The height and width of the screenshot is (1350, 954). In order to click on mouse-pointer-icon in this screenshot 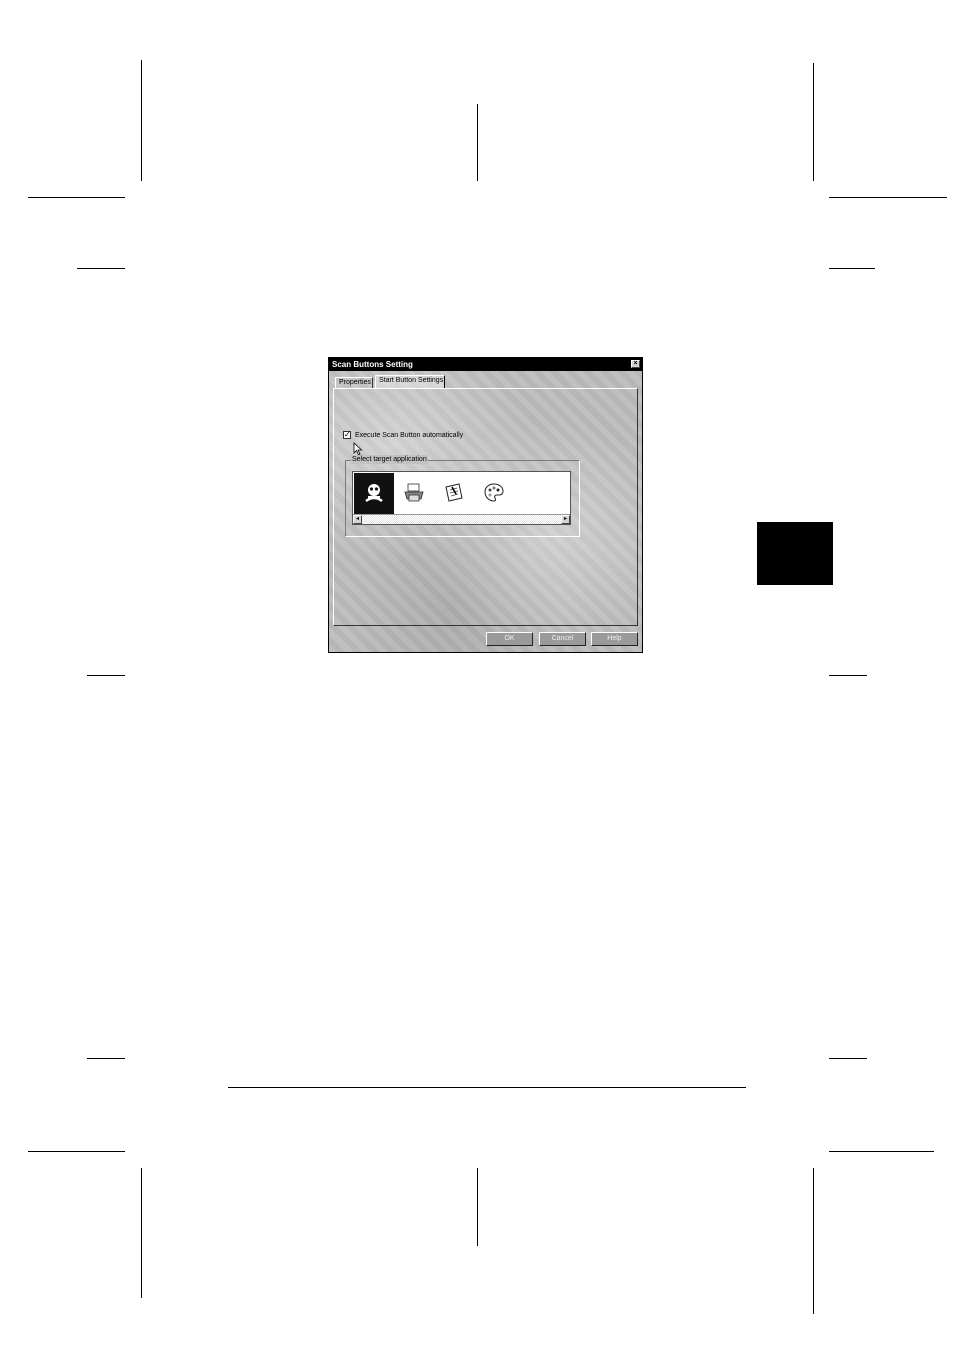, I will do `click(358, 449)`.